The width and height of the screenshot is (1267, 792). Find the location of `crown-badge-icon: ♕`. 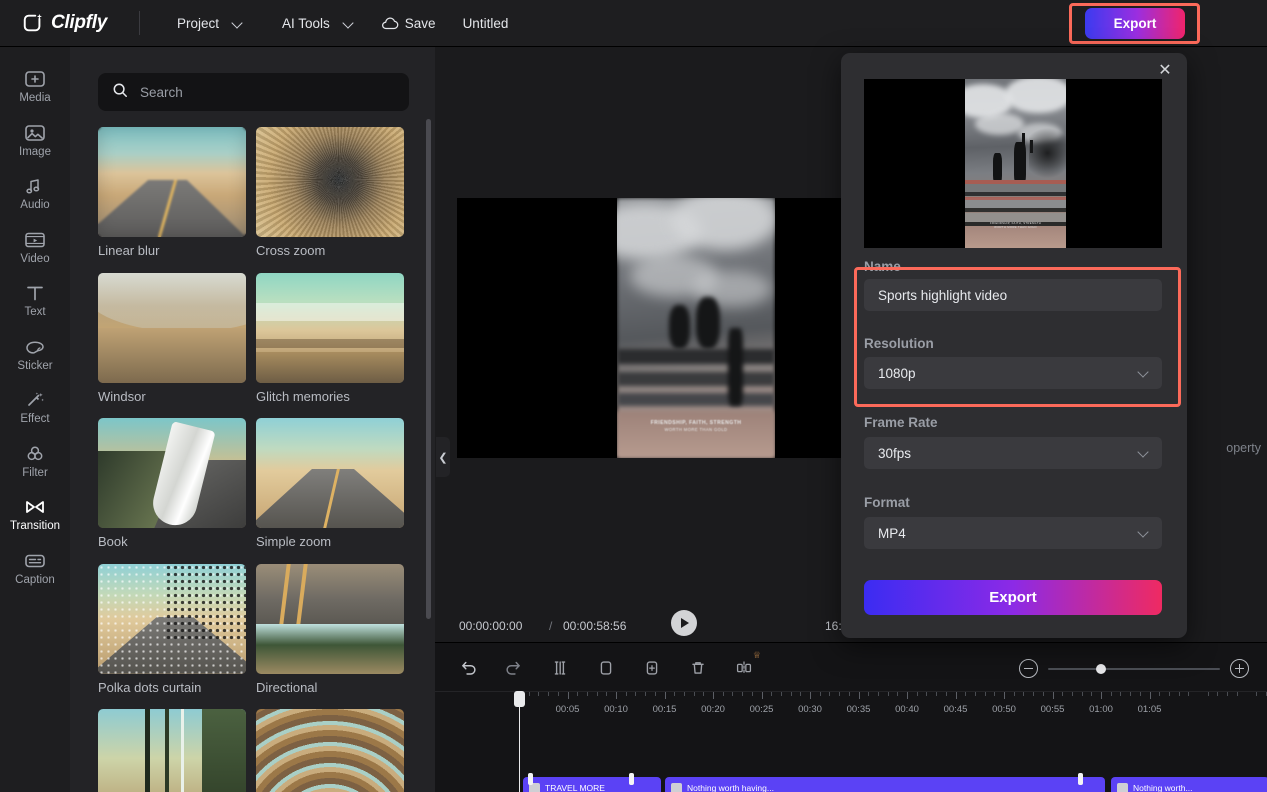

crown-badge-icon: ♕ is located at coordinates (756, 655).